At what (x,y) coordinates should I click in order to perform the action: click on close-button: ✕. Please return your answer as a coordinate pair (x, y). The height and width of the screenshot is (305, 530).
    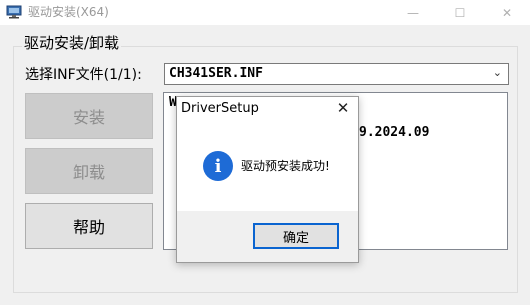
    Looking at the image, I should click on (507, 12).